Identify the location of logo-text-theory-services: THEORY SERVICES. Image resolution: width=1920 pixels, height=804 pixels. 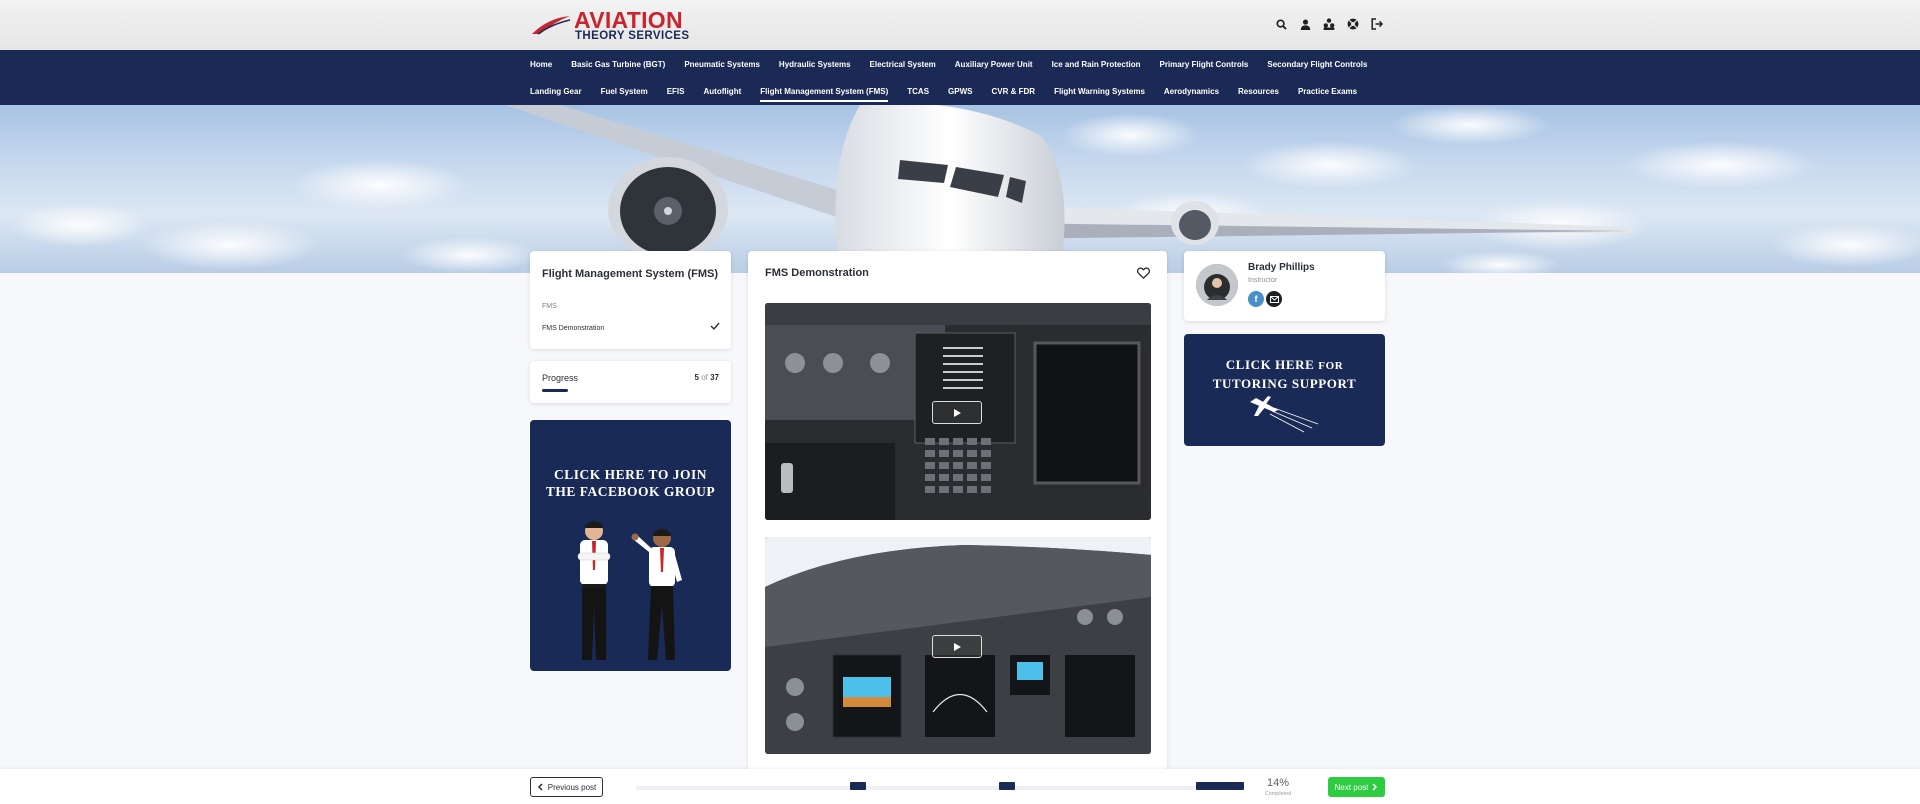
(632, 36).